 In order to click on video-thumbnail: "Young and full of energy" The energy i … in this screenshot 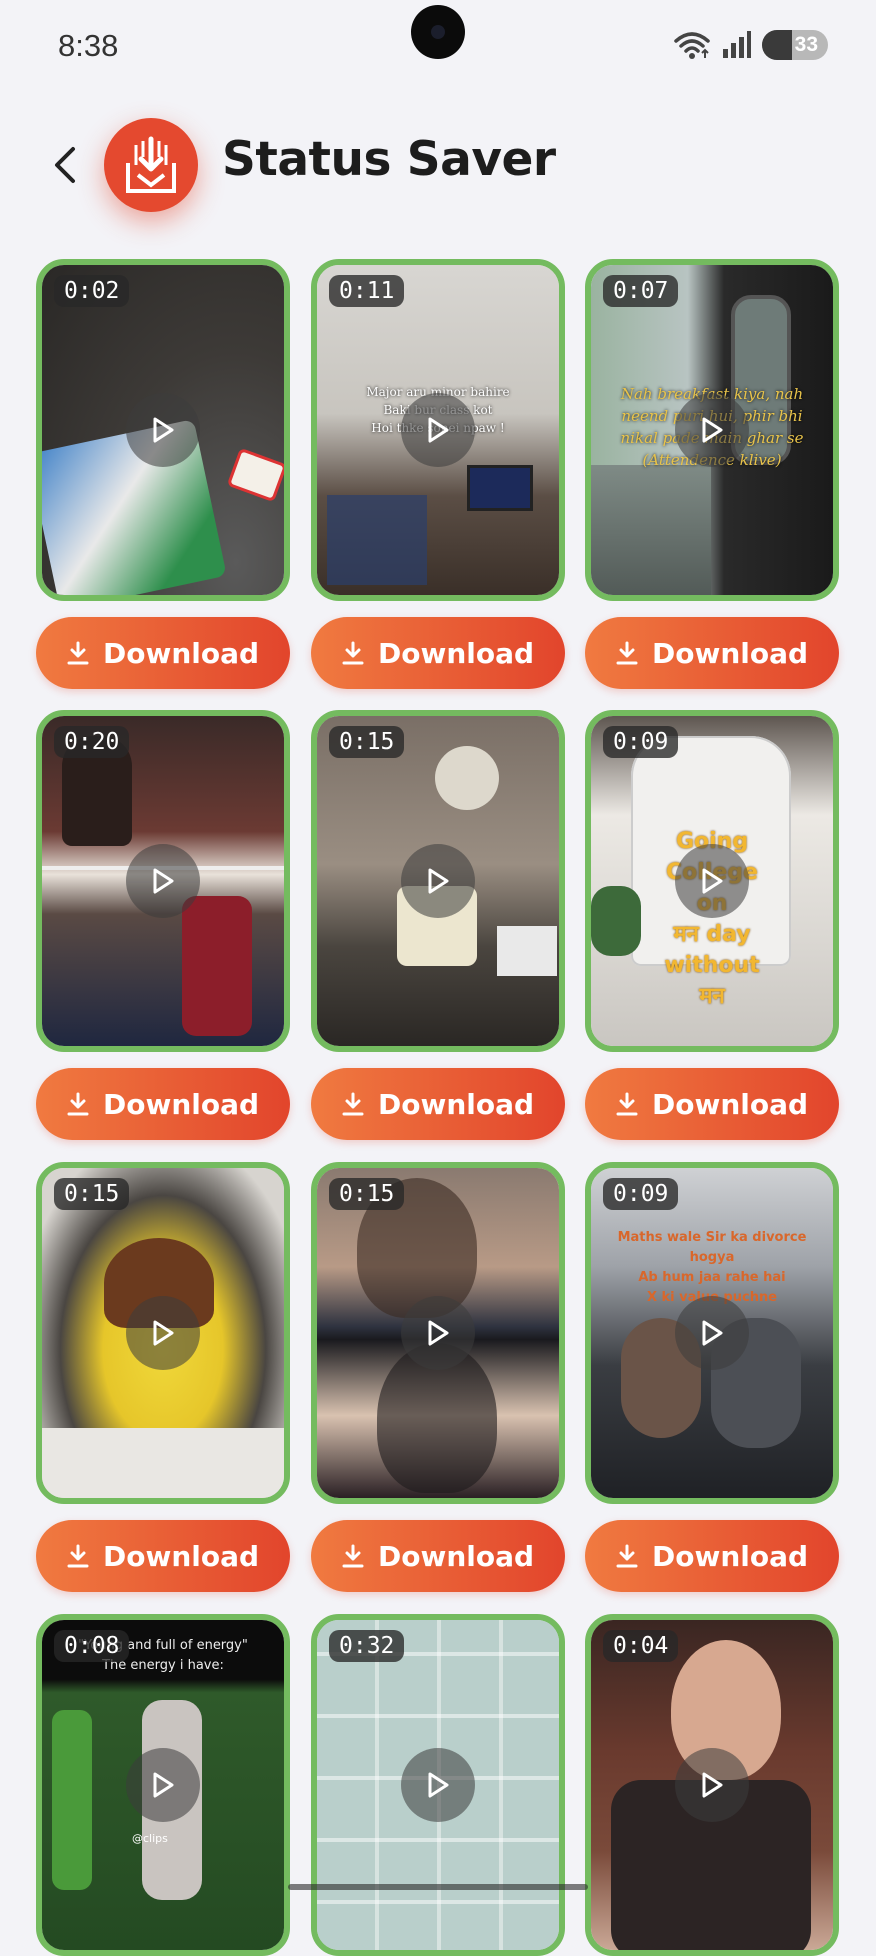, I will do `click(163, 1785)`.